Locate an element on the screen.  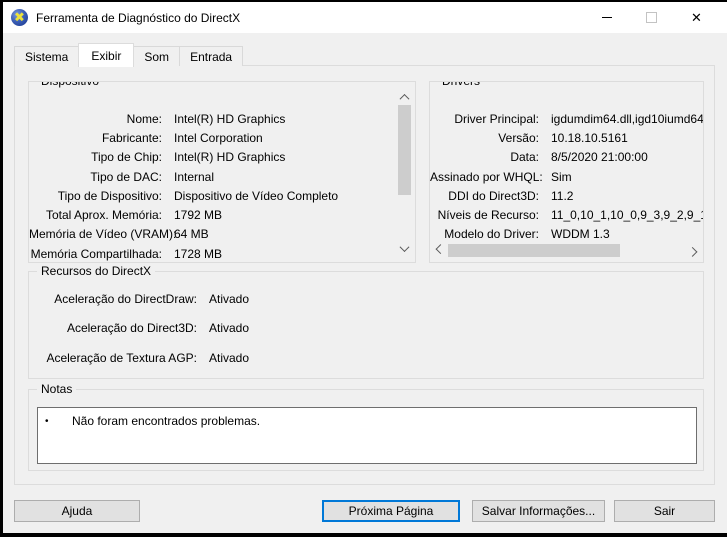
tab-strip: Sistema Exibir Som Entrada is located at coordinates (129, 55).